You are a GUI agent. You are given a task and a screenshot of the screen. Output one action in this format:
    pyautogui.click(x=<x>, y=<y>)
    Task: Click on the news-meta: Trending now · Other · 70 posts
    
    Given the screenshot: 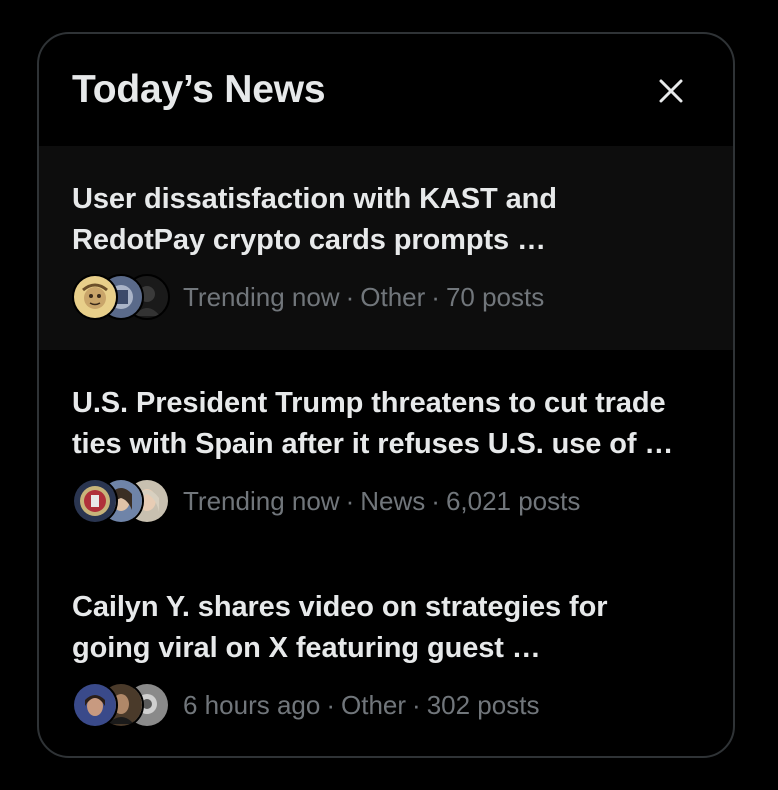 What is the action you would take?
    pyautogui.click(x=363, y=297)
    